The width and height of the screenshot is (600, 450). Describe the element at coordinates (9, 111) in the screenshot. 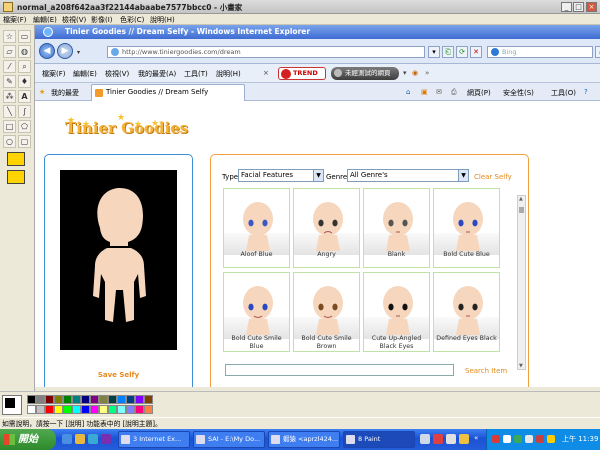

I see `line-icon: ╲` at that location.